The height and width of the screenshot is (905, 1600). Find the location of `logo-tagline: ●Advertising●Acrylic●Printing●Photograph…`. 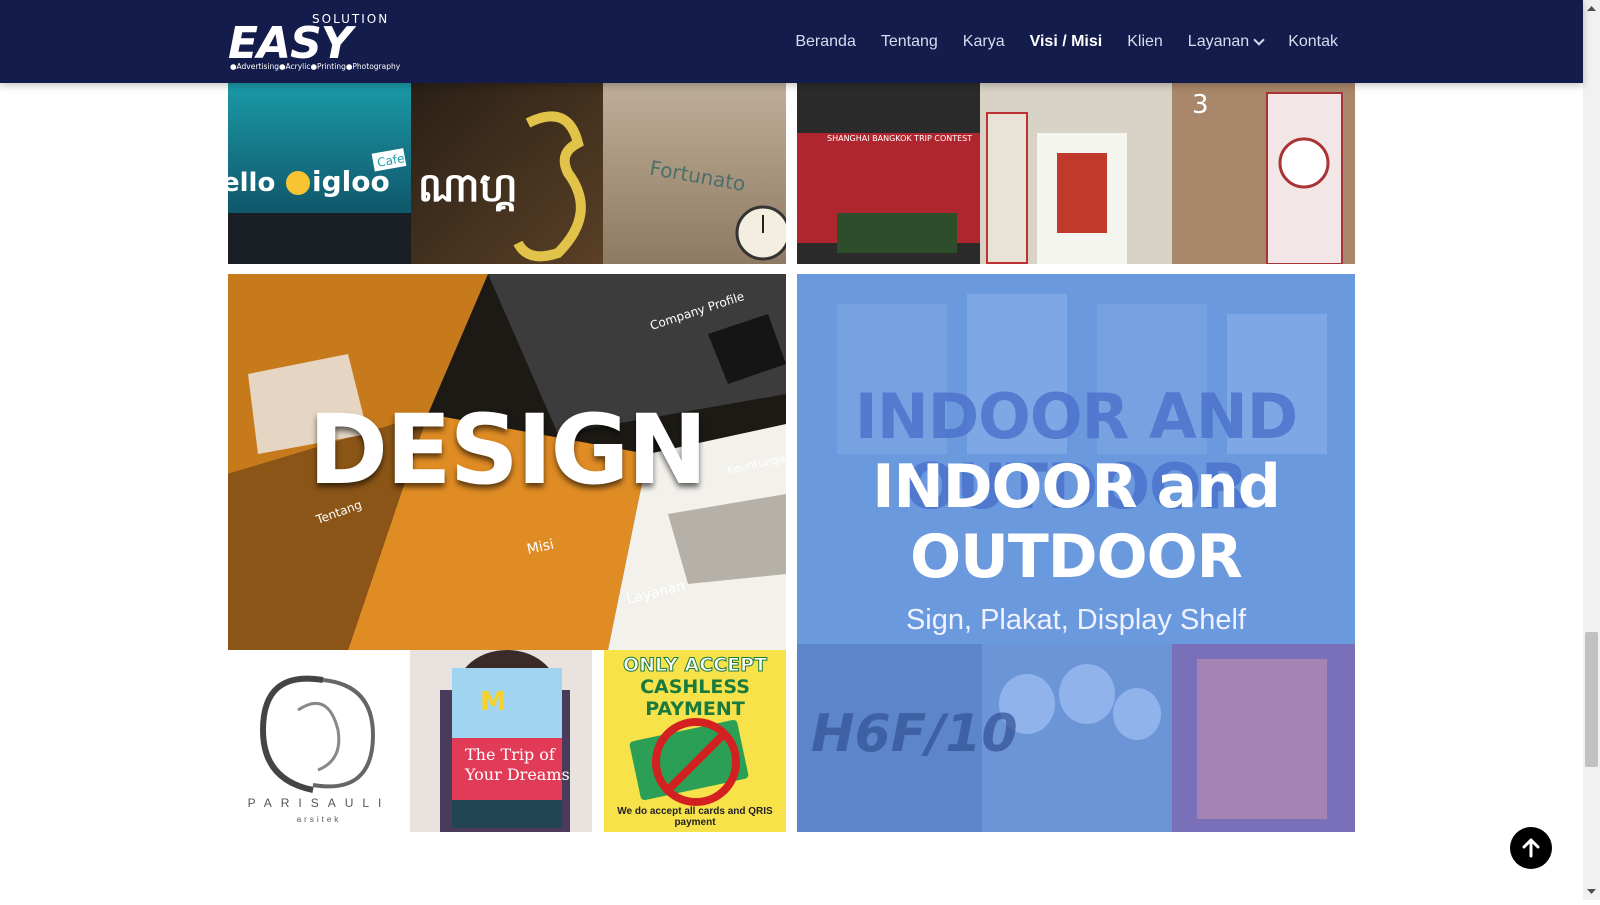

logo-tagline: ●Advertising●Acrylic●Printing●Photograph… is located at coordinates (315, 66).